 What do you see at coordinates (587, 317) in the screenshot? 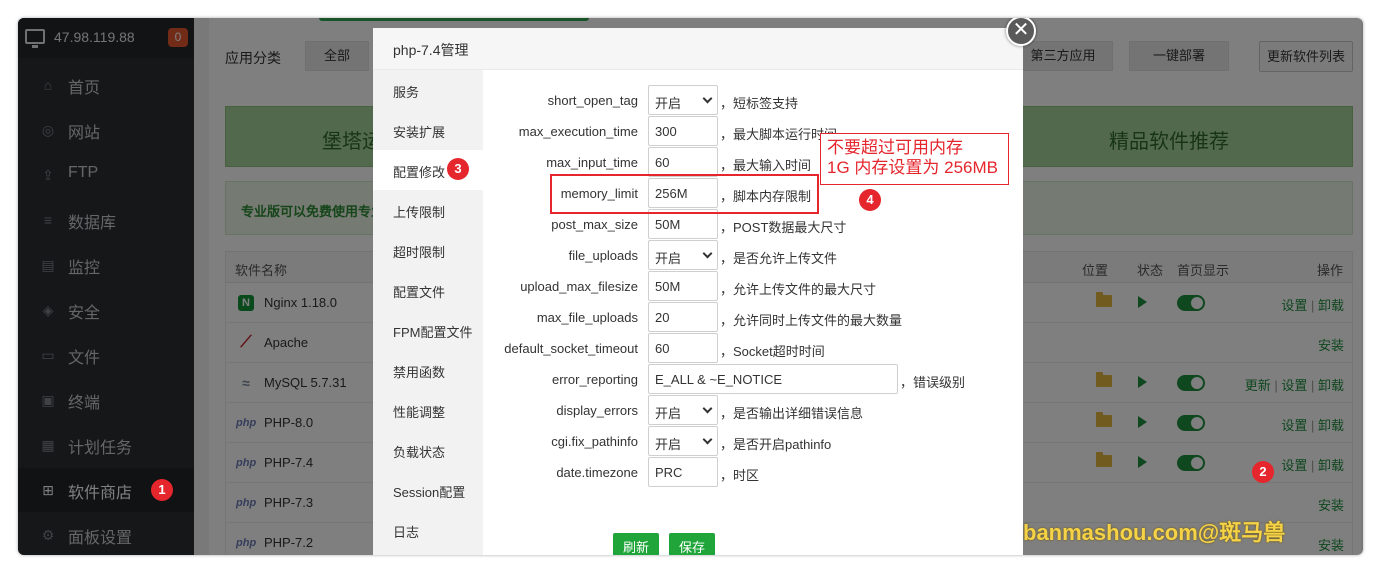
I see `field-label: max_file_uploads` at bounding box center [587, 317].